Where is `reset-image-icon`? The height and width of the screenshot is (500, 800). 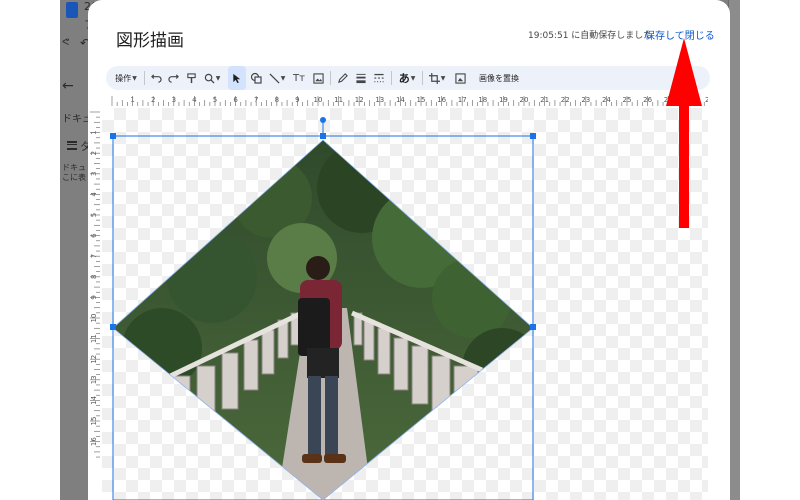
reset-image-icon is located at coordinates (460, 78).